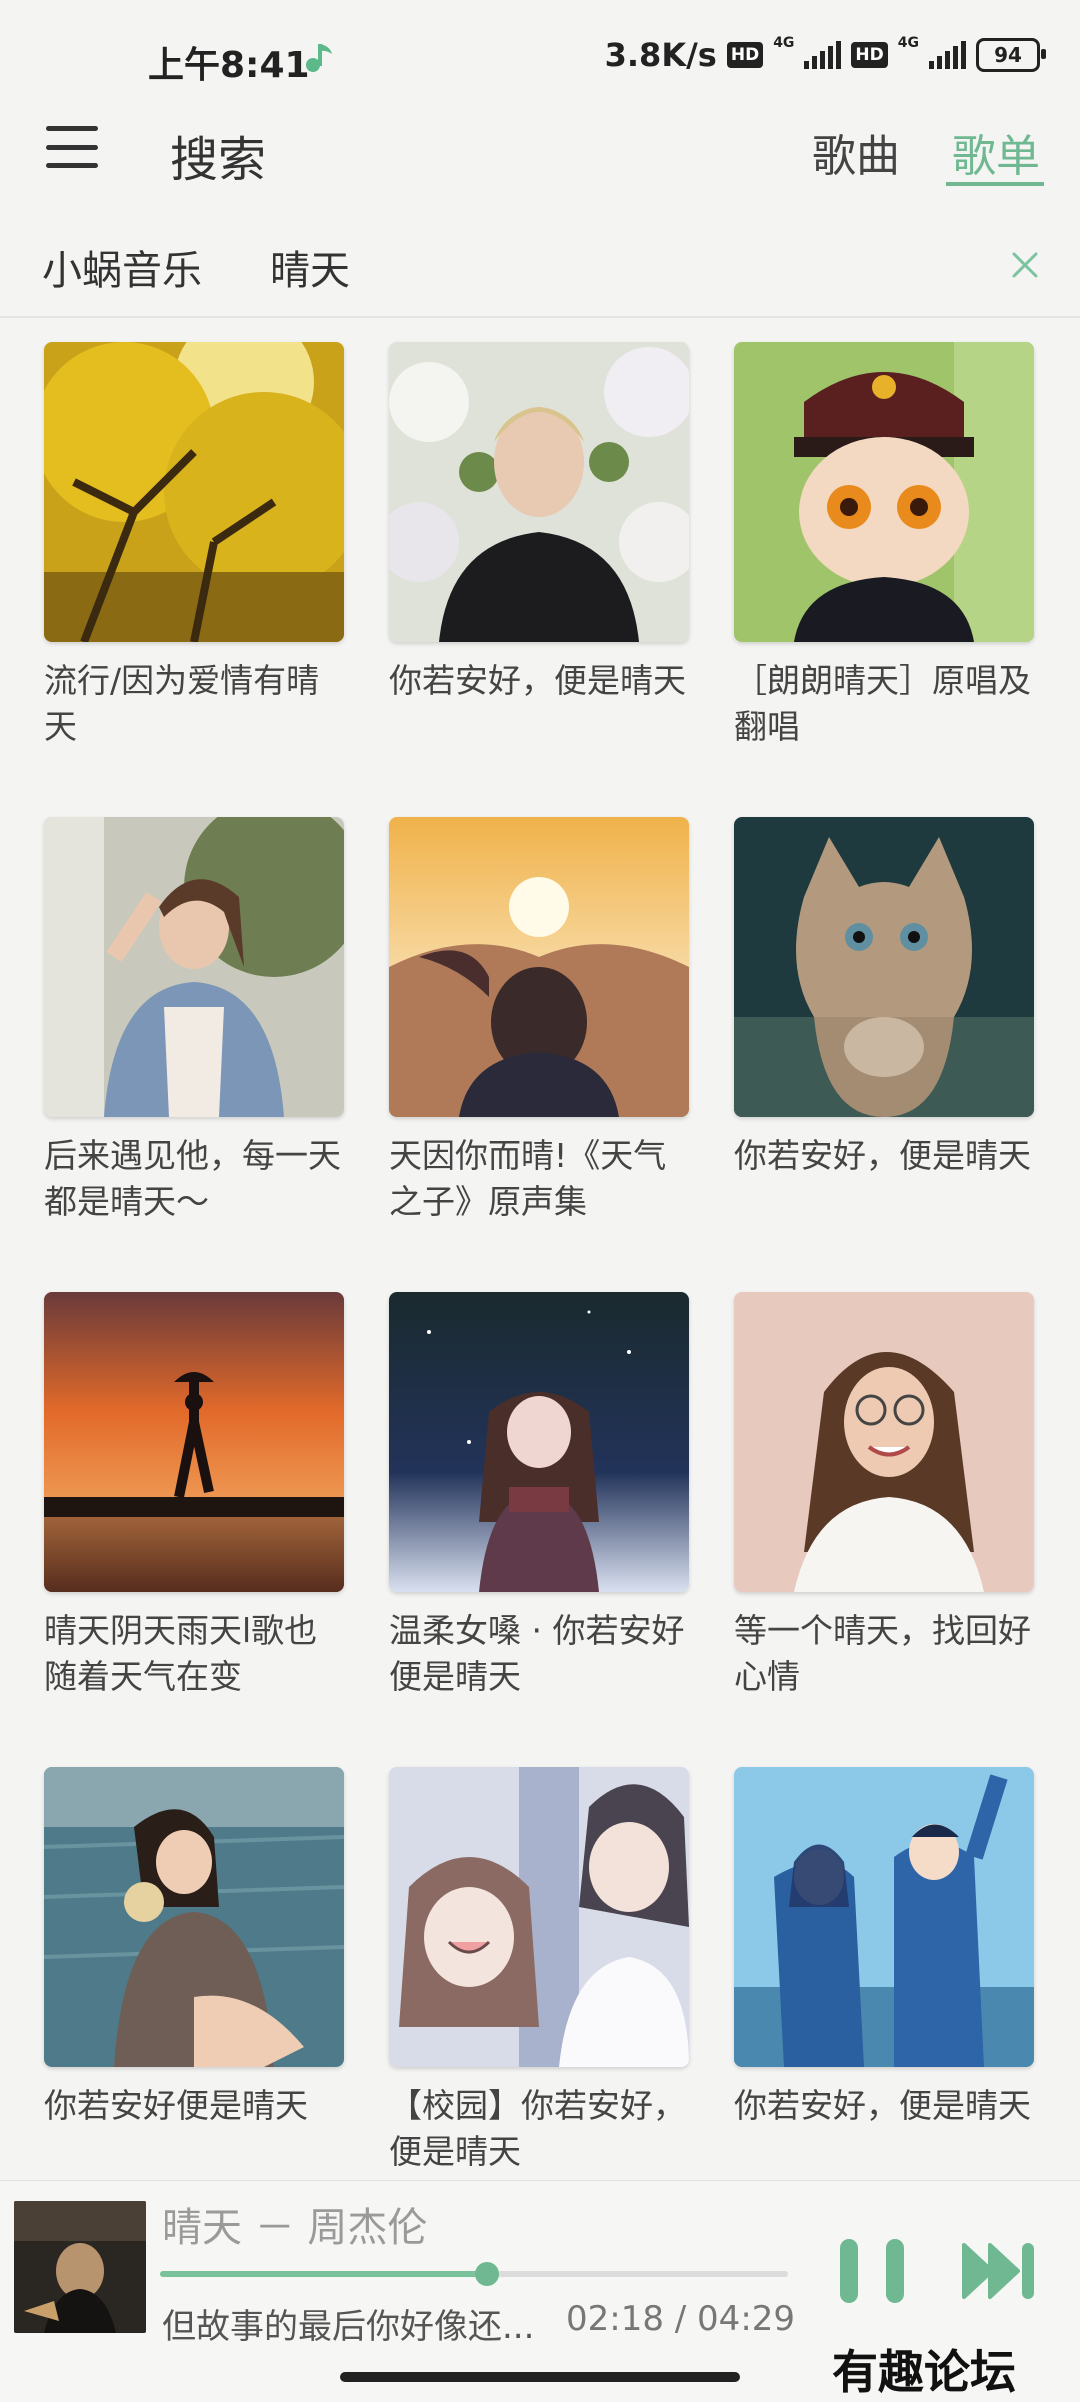  I want to click on playlist-title: 天因你而晴!《天气之子》原声集, so click(528, 1178).